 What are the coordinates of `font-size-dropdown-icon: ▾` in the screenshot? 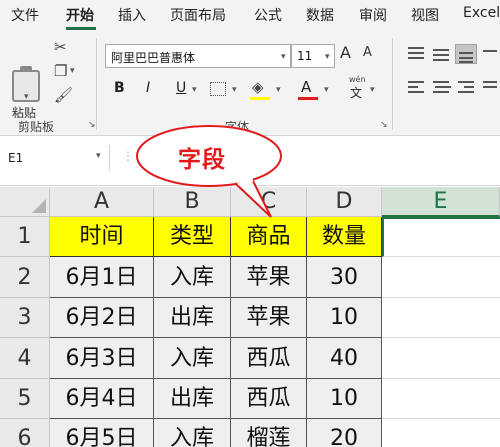 It's located at (327, 57).